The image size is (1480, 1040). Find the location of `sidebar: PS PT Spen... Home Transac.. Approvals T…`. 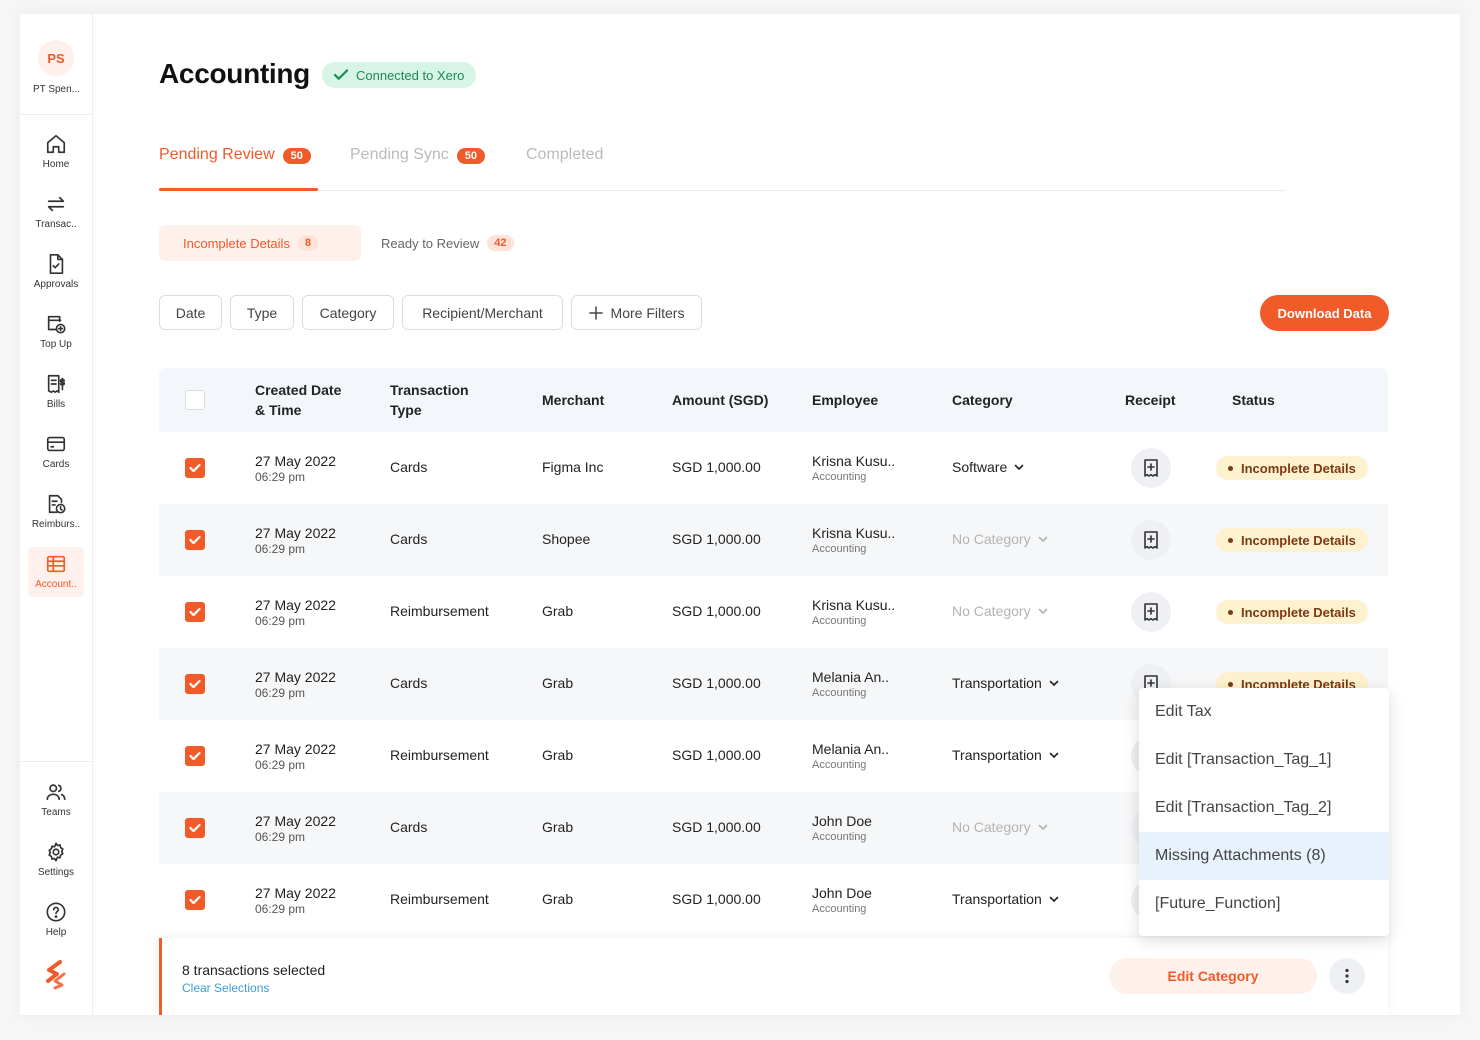

sidebar: PS PT Spen... Home Transac.. Approvals T… is located at coordinates (56, 514).